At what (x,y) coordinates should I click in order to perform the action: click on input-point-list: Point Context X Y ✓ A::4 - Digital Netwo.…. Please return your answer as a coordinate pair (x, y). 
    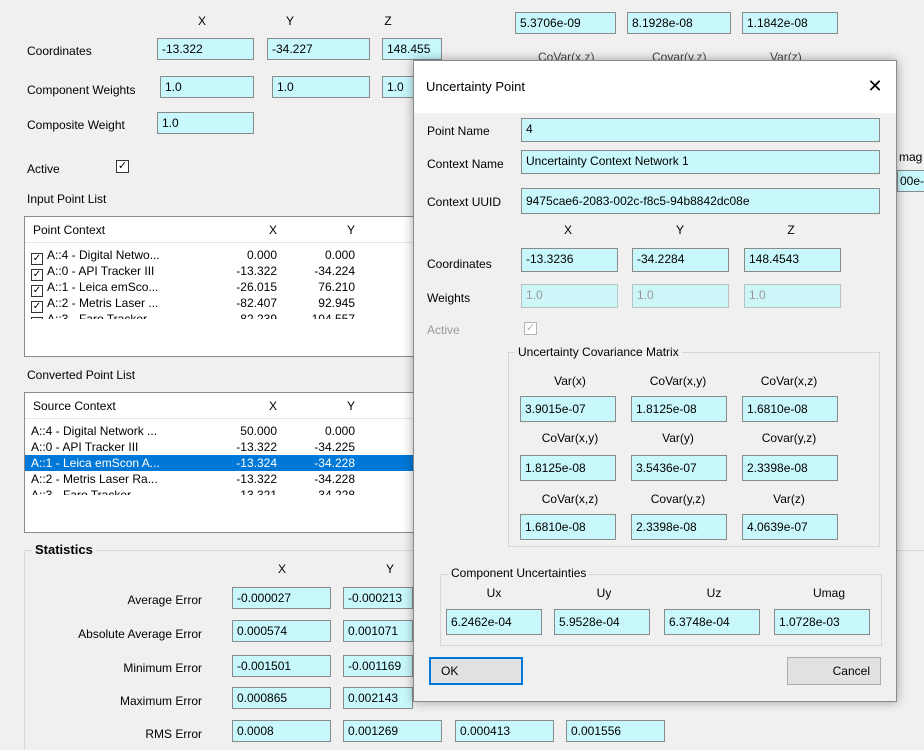
    Looking at the image, I should click on (229, 286).